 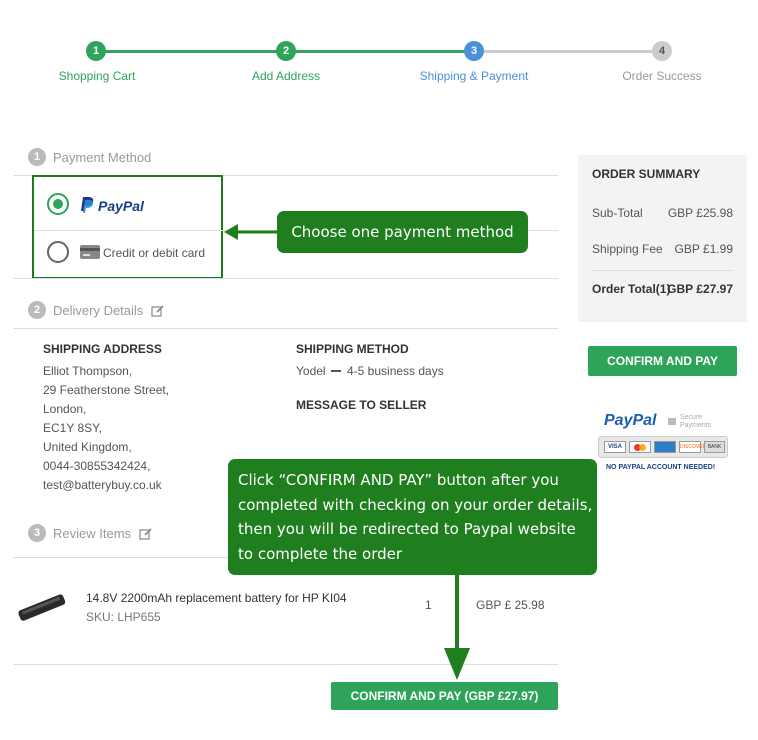 I want to click on visa-icon: VISA, so click(x=615, y=447).